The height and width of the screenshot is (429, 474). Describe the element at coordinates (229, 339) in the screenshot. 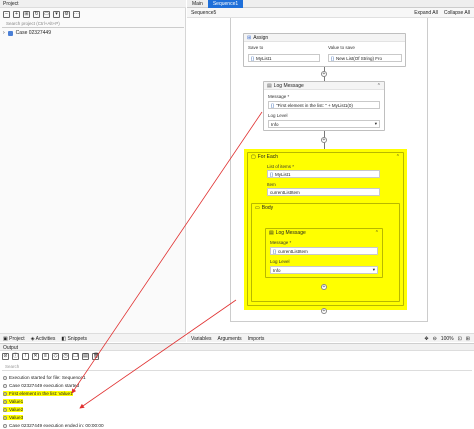

I see `tab-arguments: Arguments` at that location.